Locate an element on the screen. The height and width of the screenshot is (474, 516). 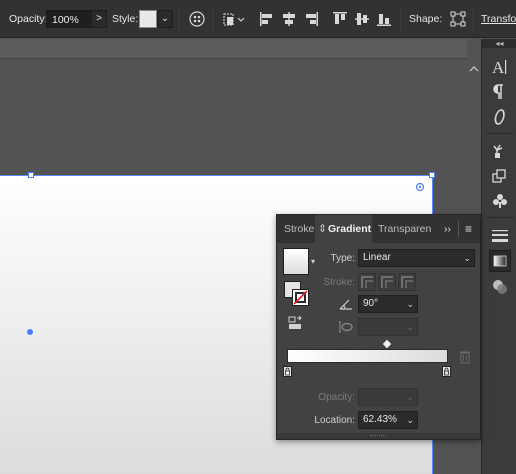
horizontal-align-left-icon is located at coordinates (267, 19).